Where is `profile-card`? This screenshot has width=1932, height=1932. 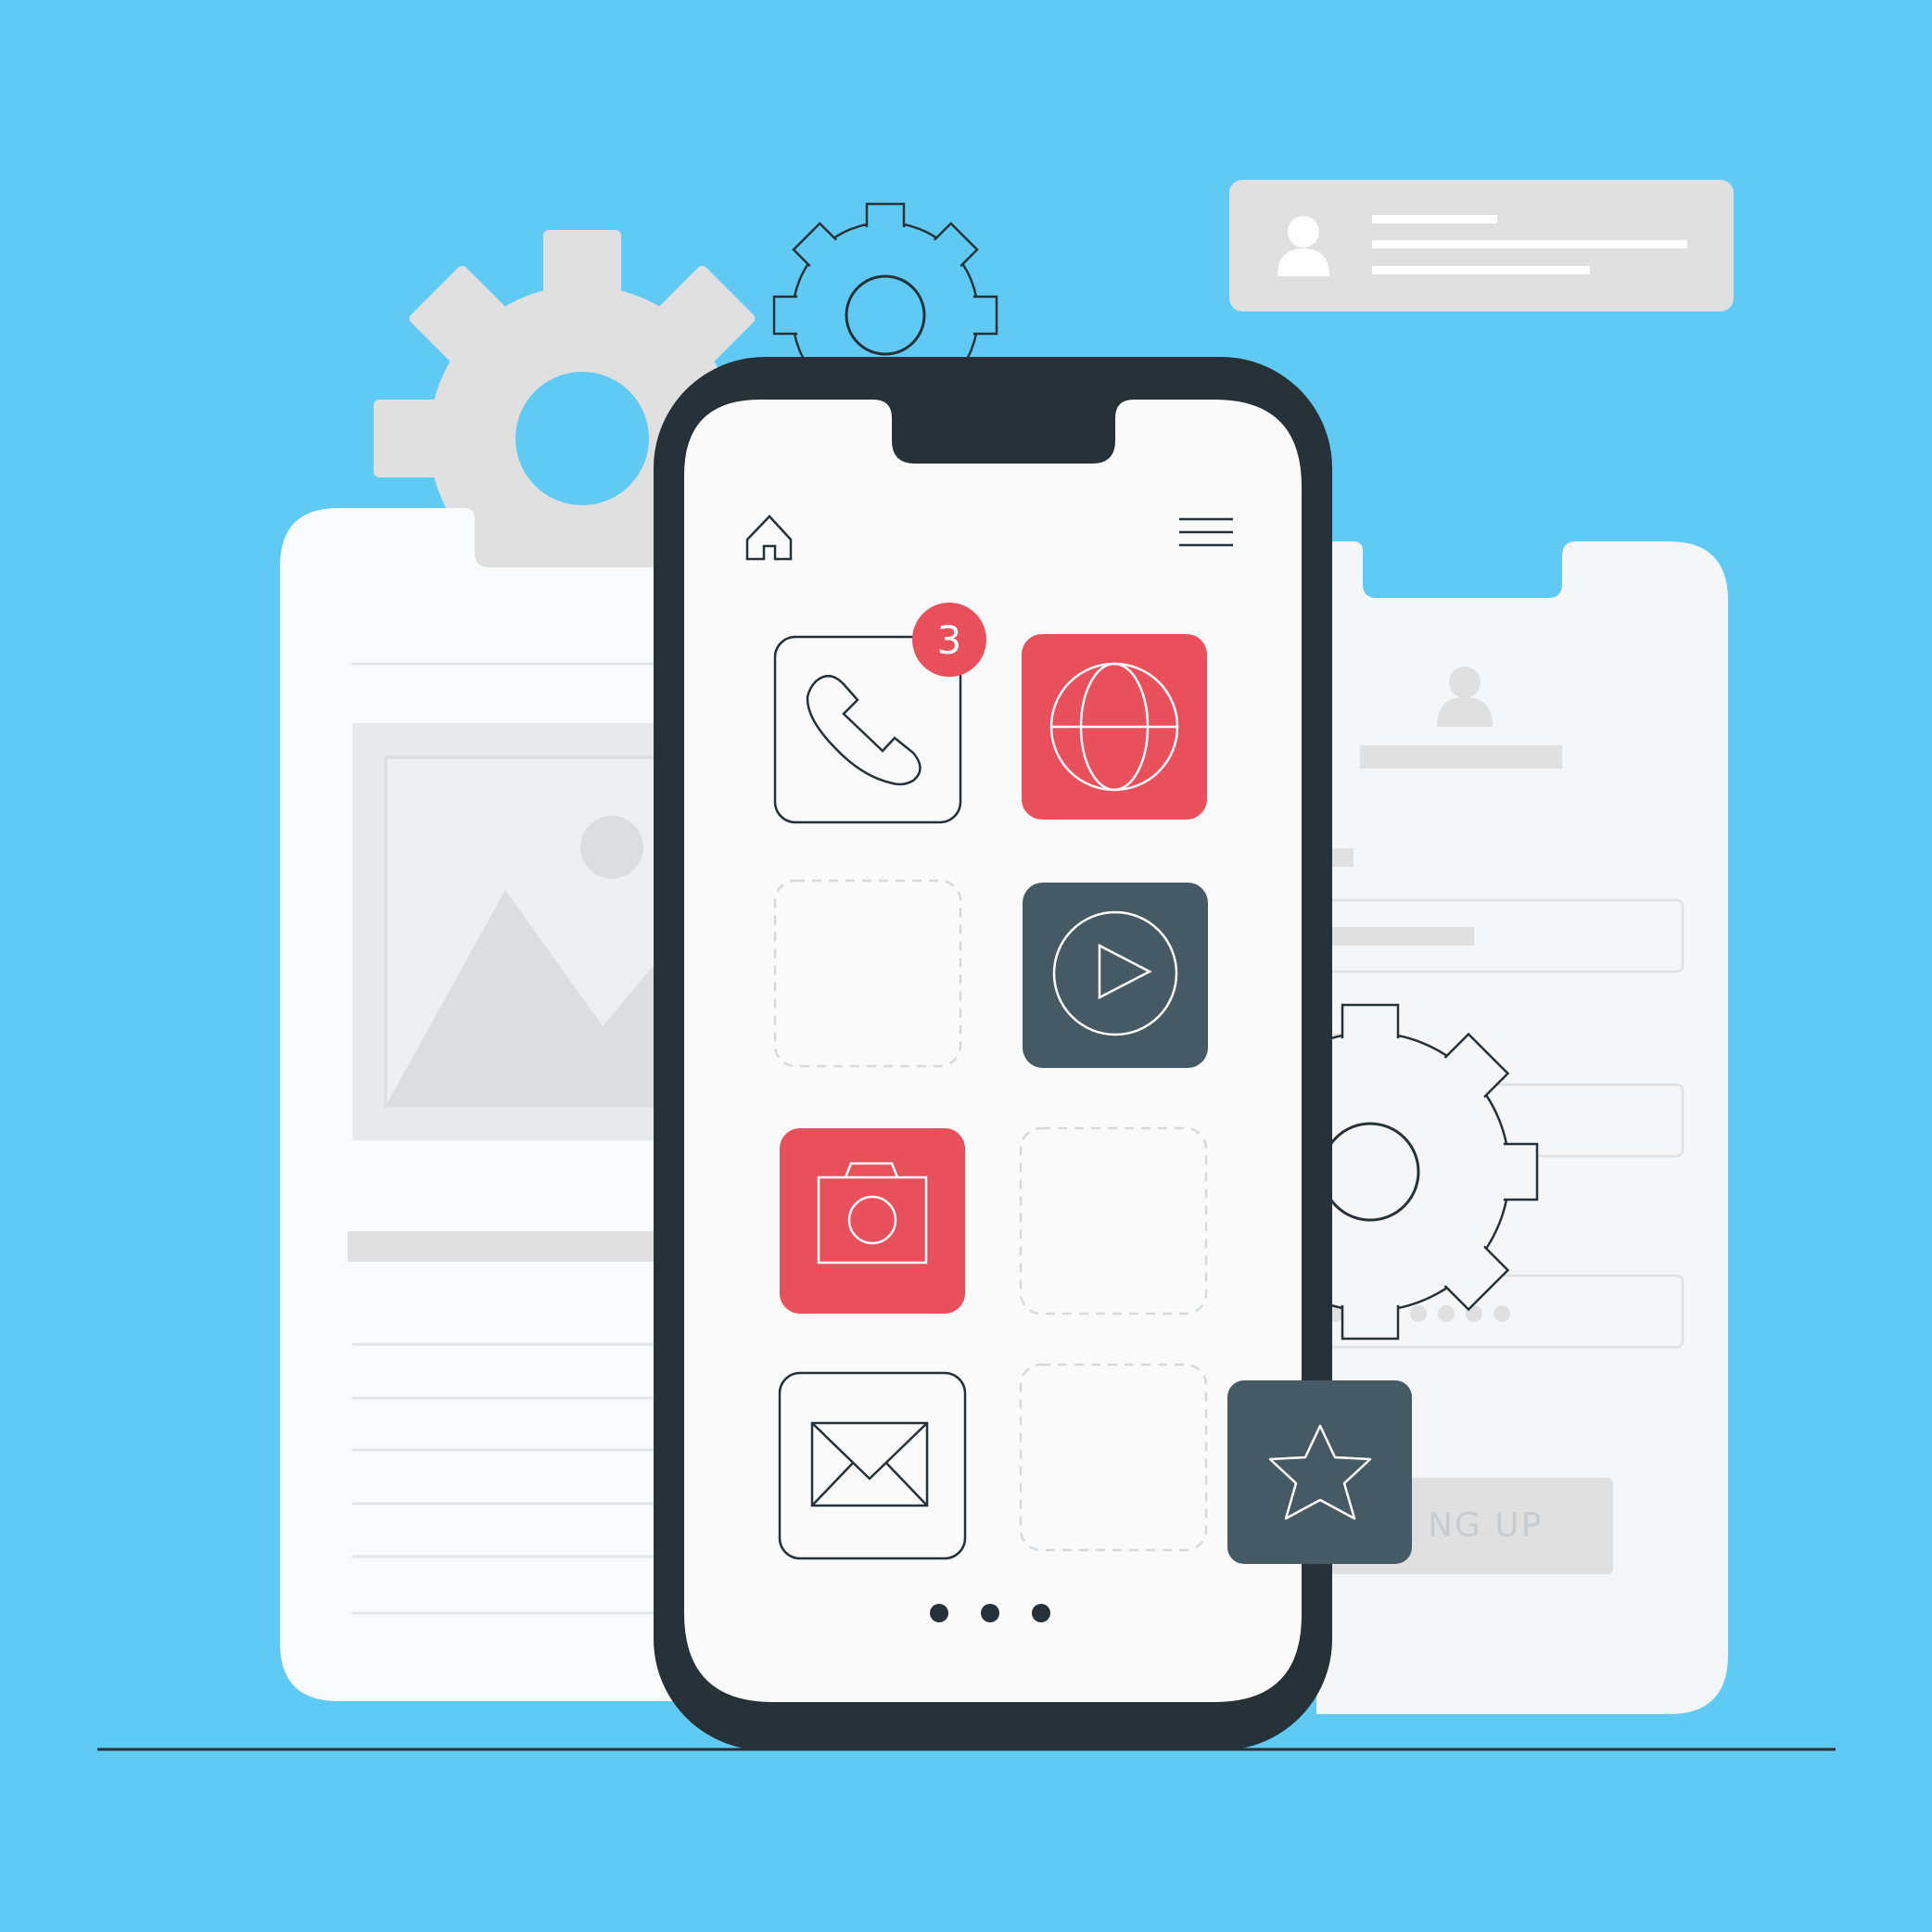
profile-card is located at coordinates (1481, 245).